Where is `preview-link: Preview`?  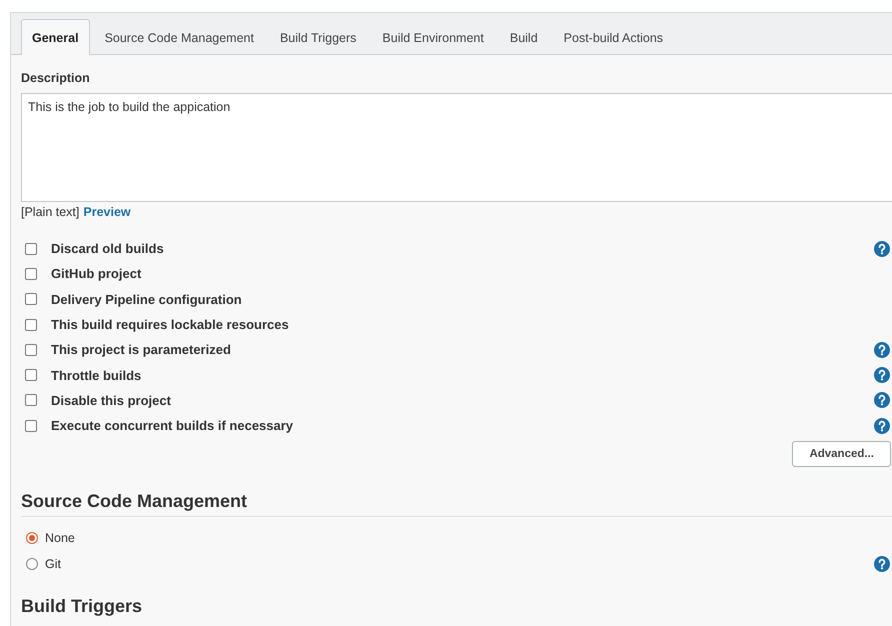
preview-link: Preview is located at coordinates (107, 212).